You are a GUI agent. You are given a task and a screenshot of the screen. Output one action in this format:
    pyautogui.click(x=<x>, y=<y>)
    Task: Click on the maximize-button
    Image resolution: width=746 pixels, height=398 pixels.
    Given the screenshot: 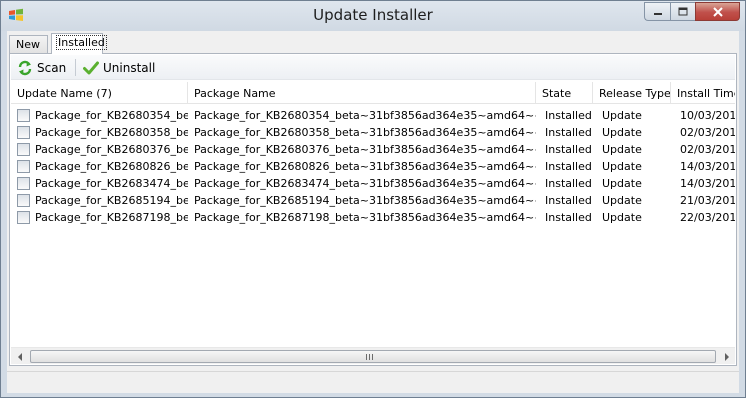 What is the action you would take?
    pyautogui.click(x=682, y=11)
    